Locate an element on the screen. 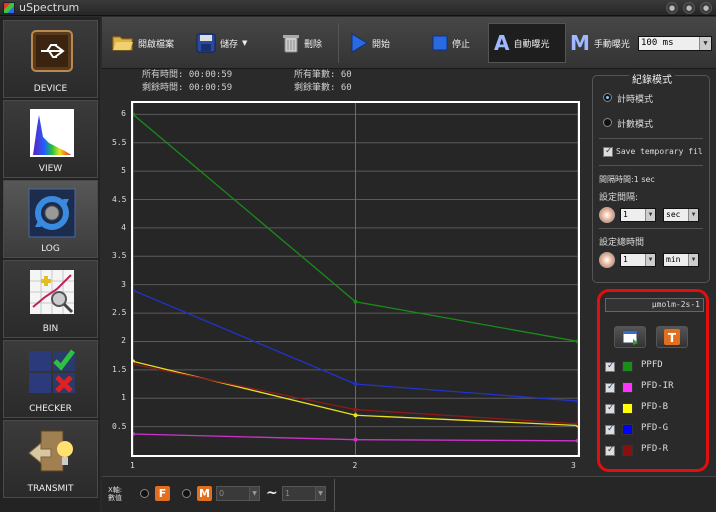  remaining-time-value: 00:00:59 is located at coordinates (210, 88).